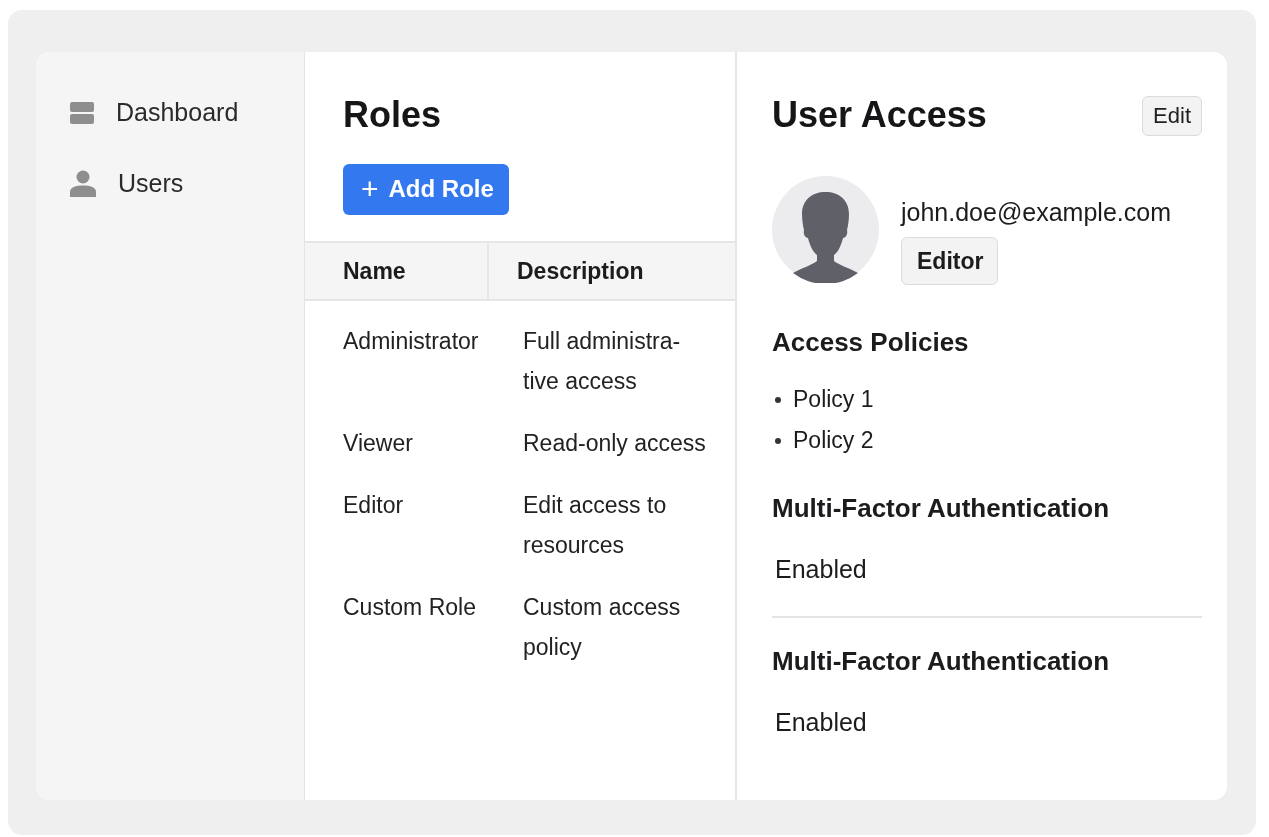 The width and height of the screenshot is (1269, 837). I want to click on policy-item: Policy 1, so click(833, 399).